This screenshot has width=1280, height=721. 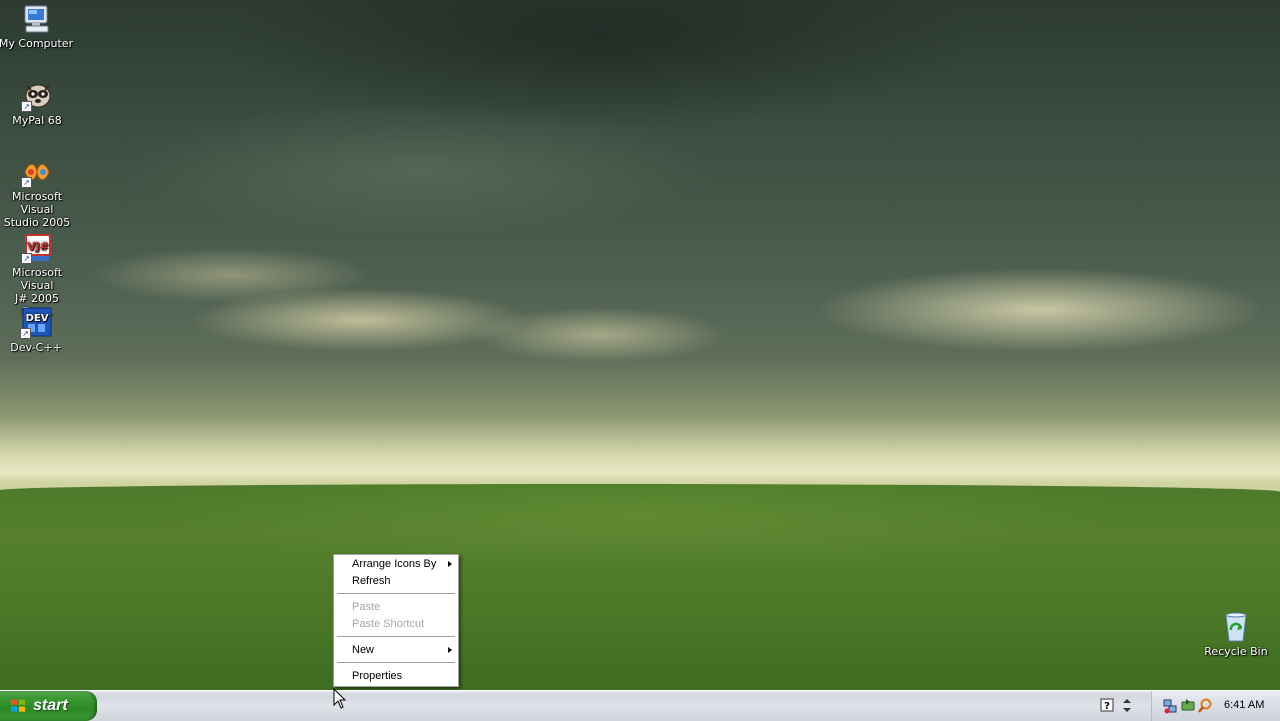 I want to click on desktop-icon-my-computer: My Computer, so click(x=37, y=26).